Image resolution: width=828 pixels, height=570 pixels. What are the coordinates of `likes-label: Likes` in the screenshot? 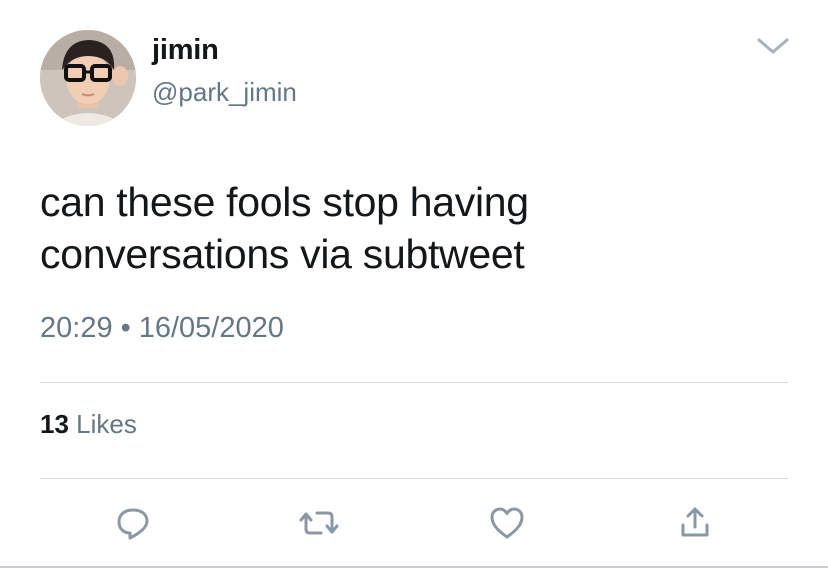 It's located at (106, 424).